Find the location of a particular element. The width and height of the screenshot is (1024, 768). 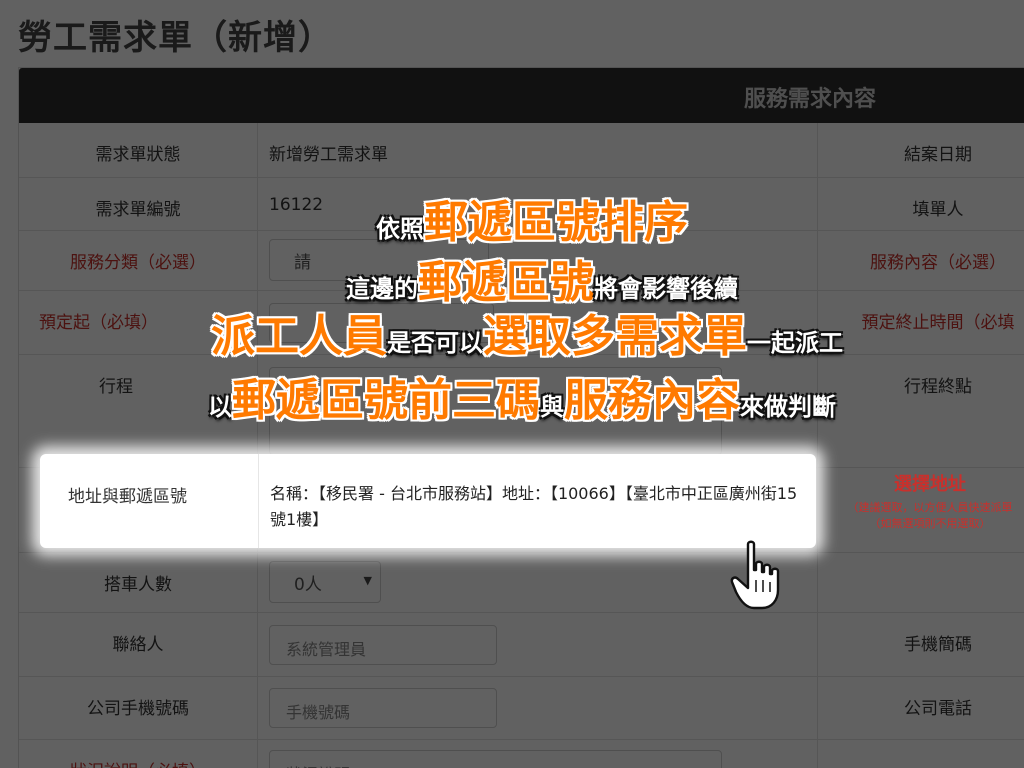

caption-text: 這邊的 is located at coordinates (382, 289).